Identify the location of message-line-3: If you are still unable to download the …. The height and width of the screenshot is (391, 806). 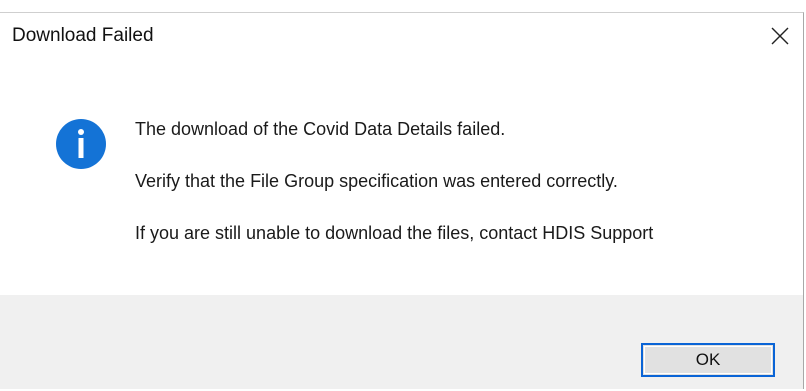
(394, 233).